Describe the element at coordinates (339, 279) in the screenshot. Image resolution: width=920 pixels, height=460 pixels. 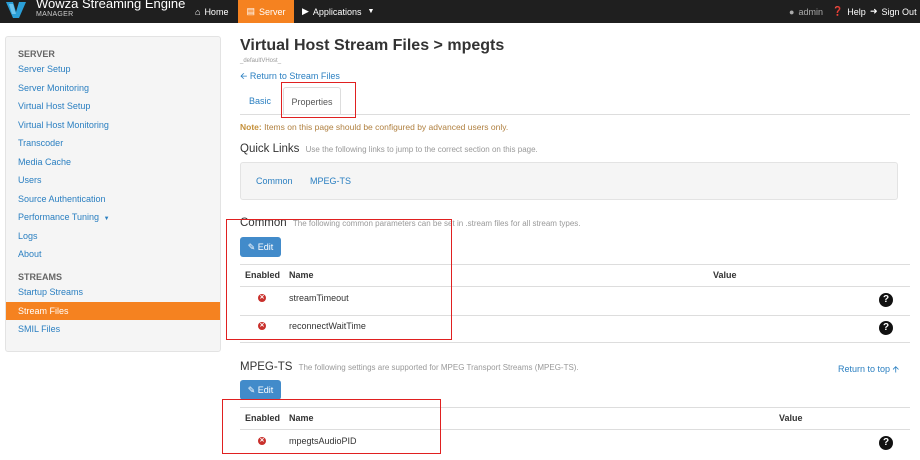
I see `highlight-common-section` at that location.